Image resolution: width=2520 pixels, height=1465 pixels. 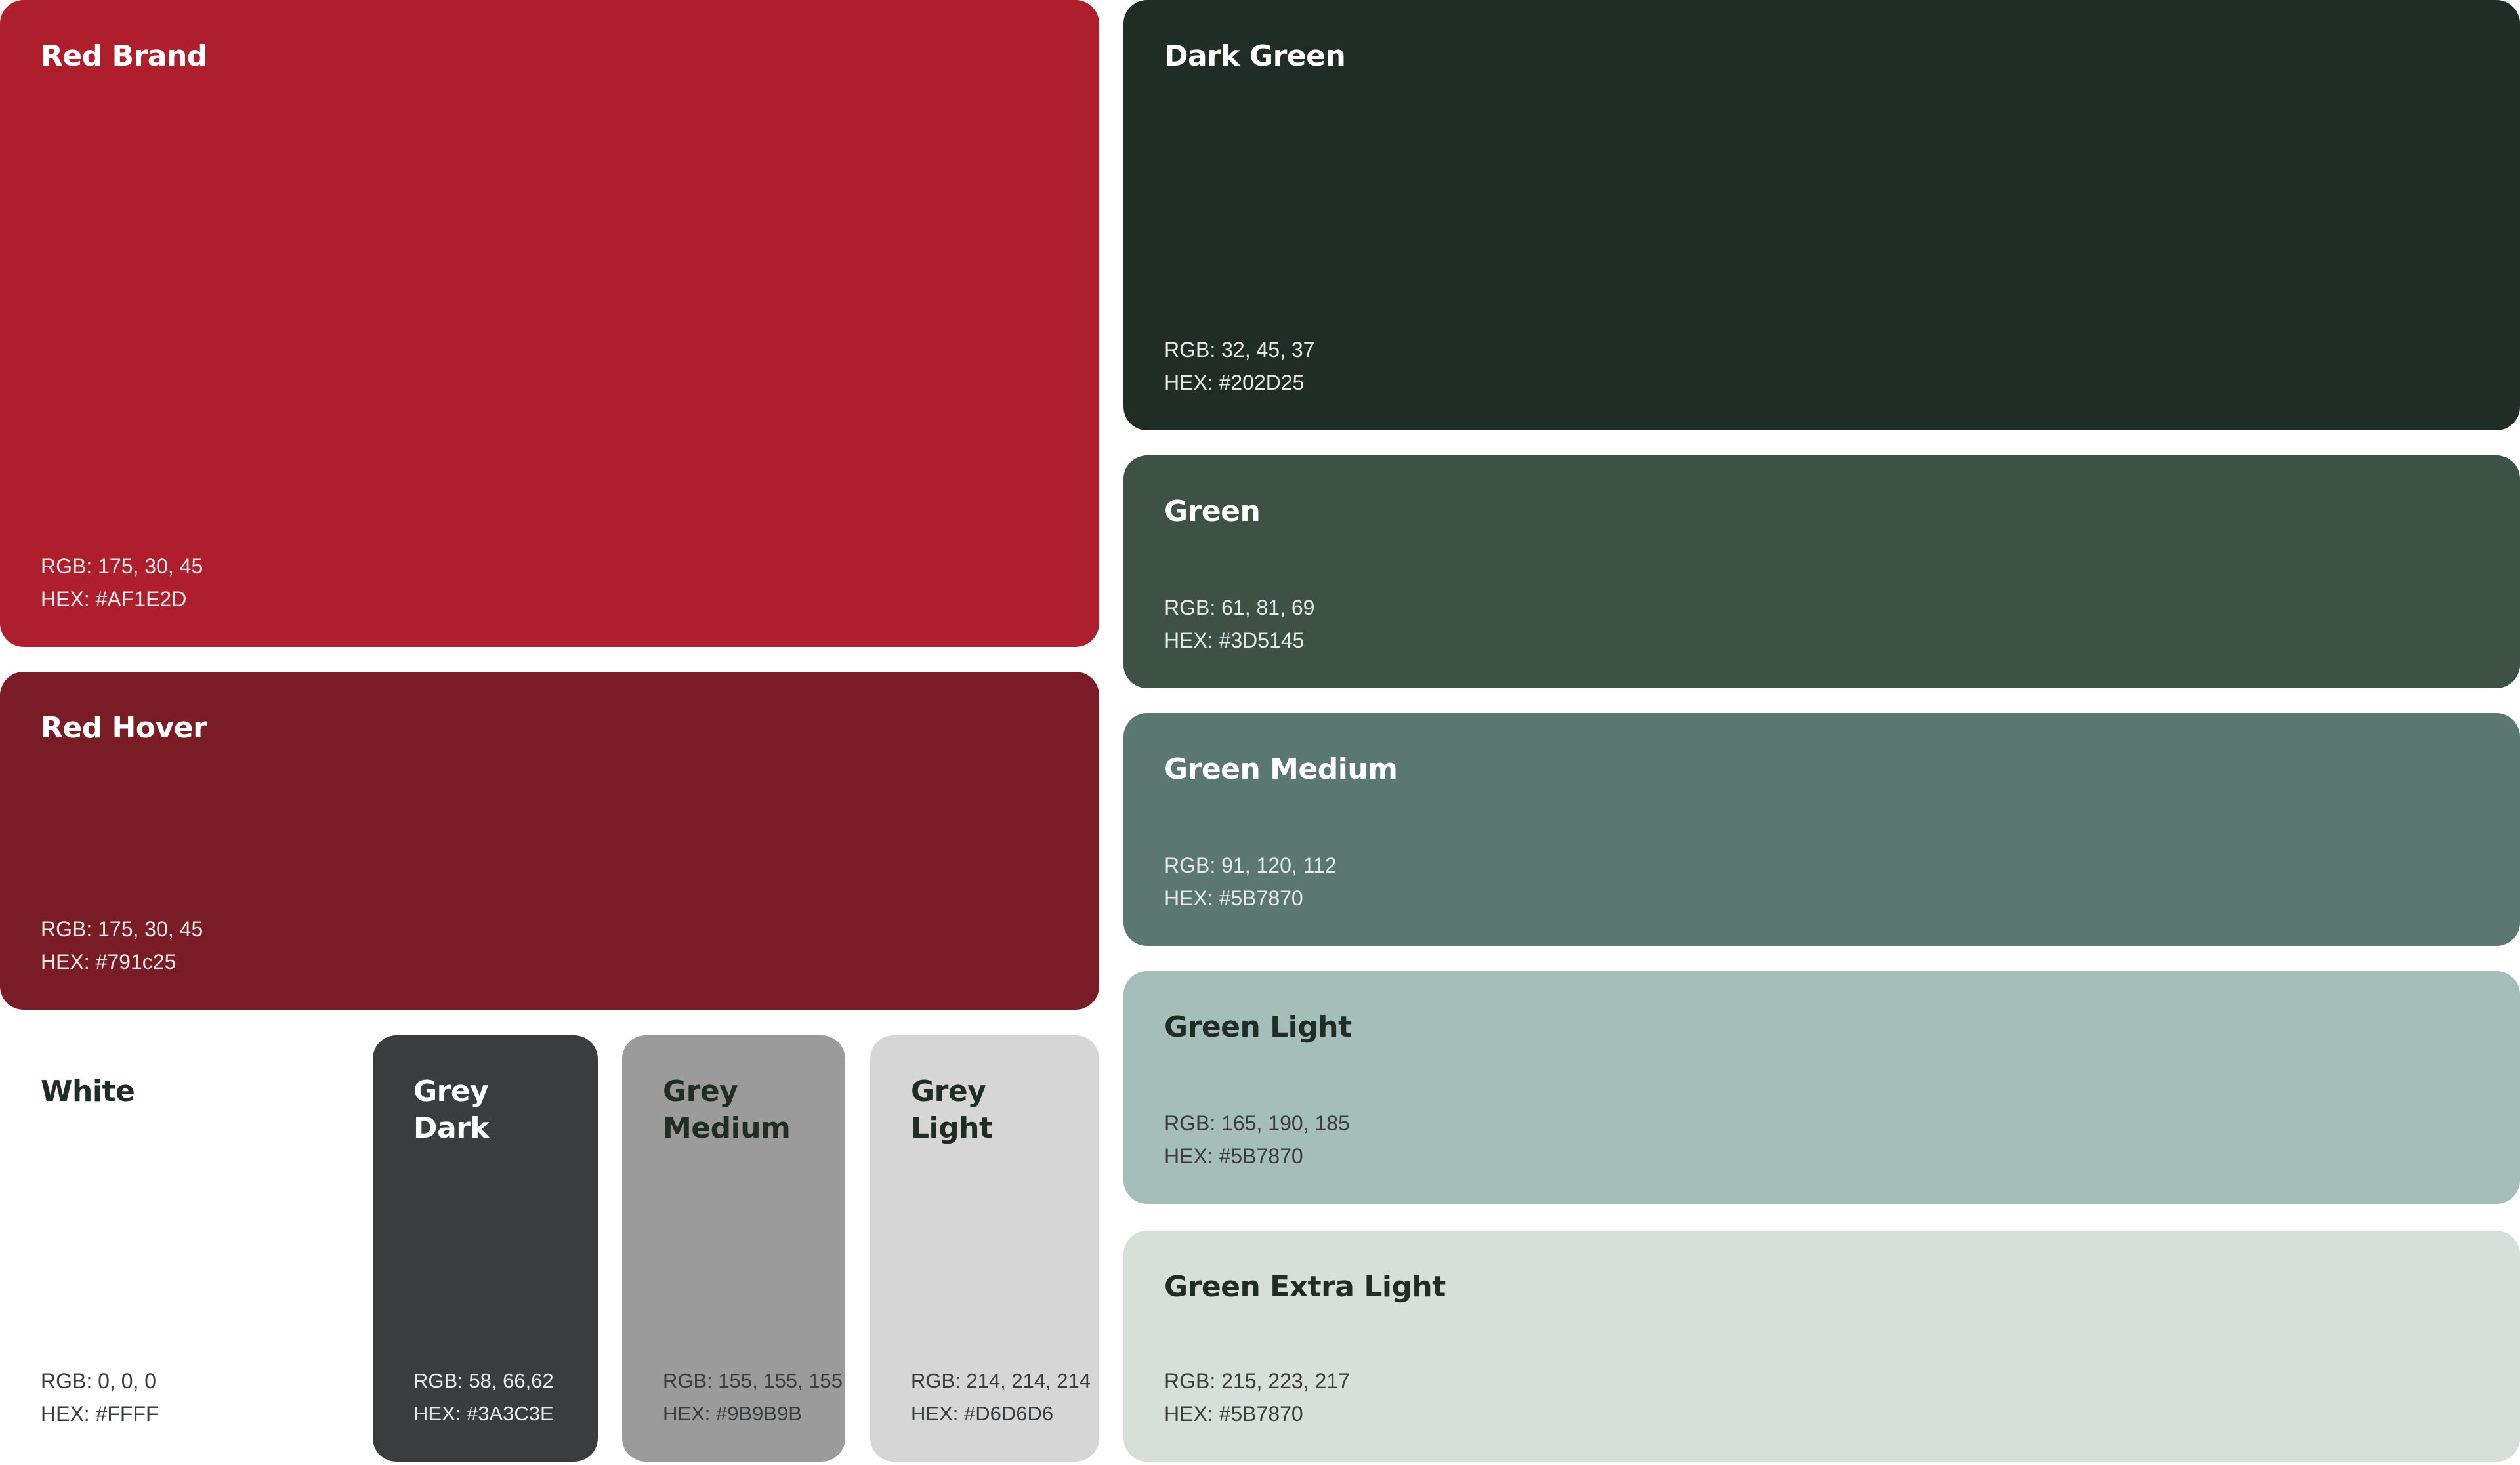 I want to click on hex-value: HEX: #AF1E2D, so click(x=114, y=599).